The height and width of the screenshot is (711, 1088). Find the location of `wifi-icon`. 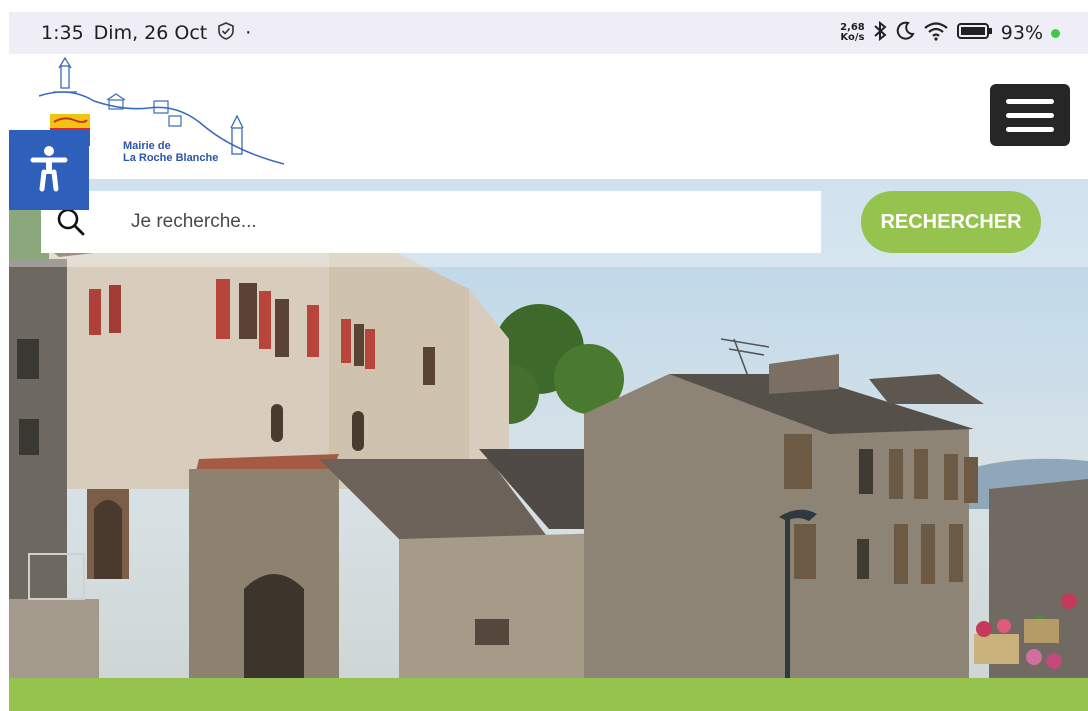

wifi-icon is located at coordinates (936, 33).